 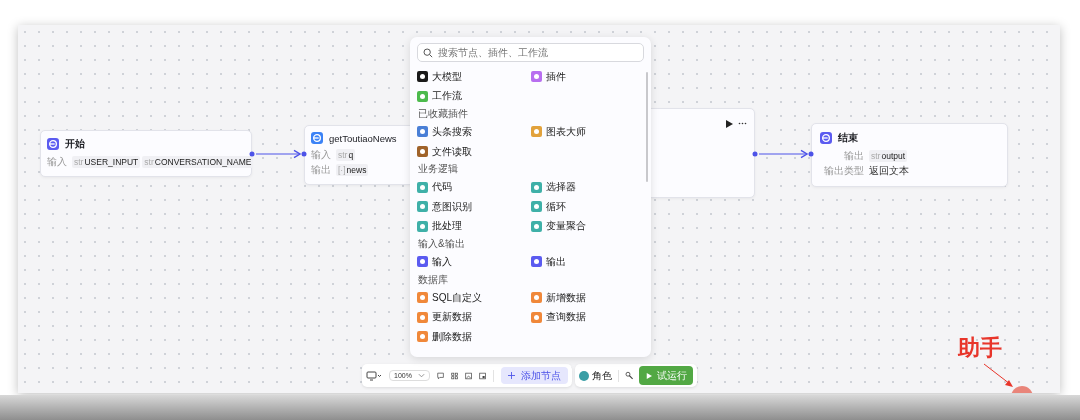 I want to click on add-node-button: 添加节点, so click(x=534, y=375).